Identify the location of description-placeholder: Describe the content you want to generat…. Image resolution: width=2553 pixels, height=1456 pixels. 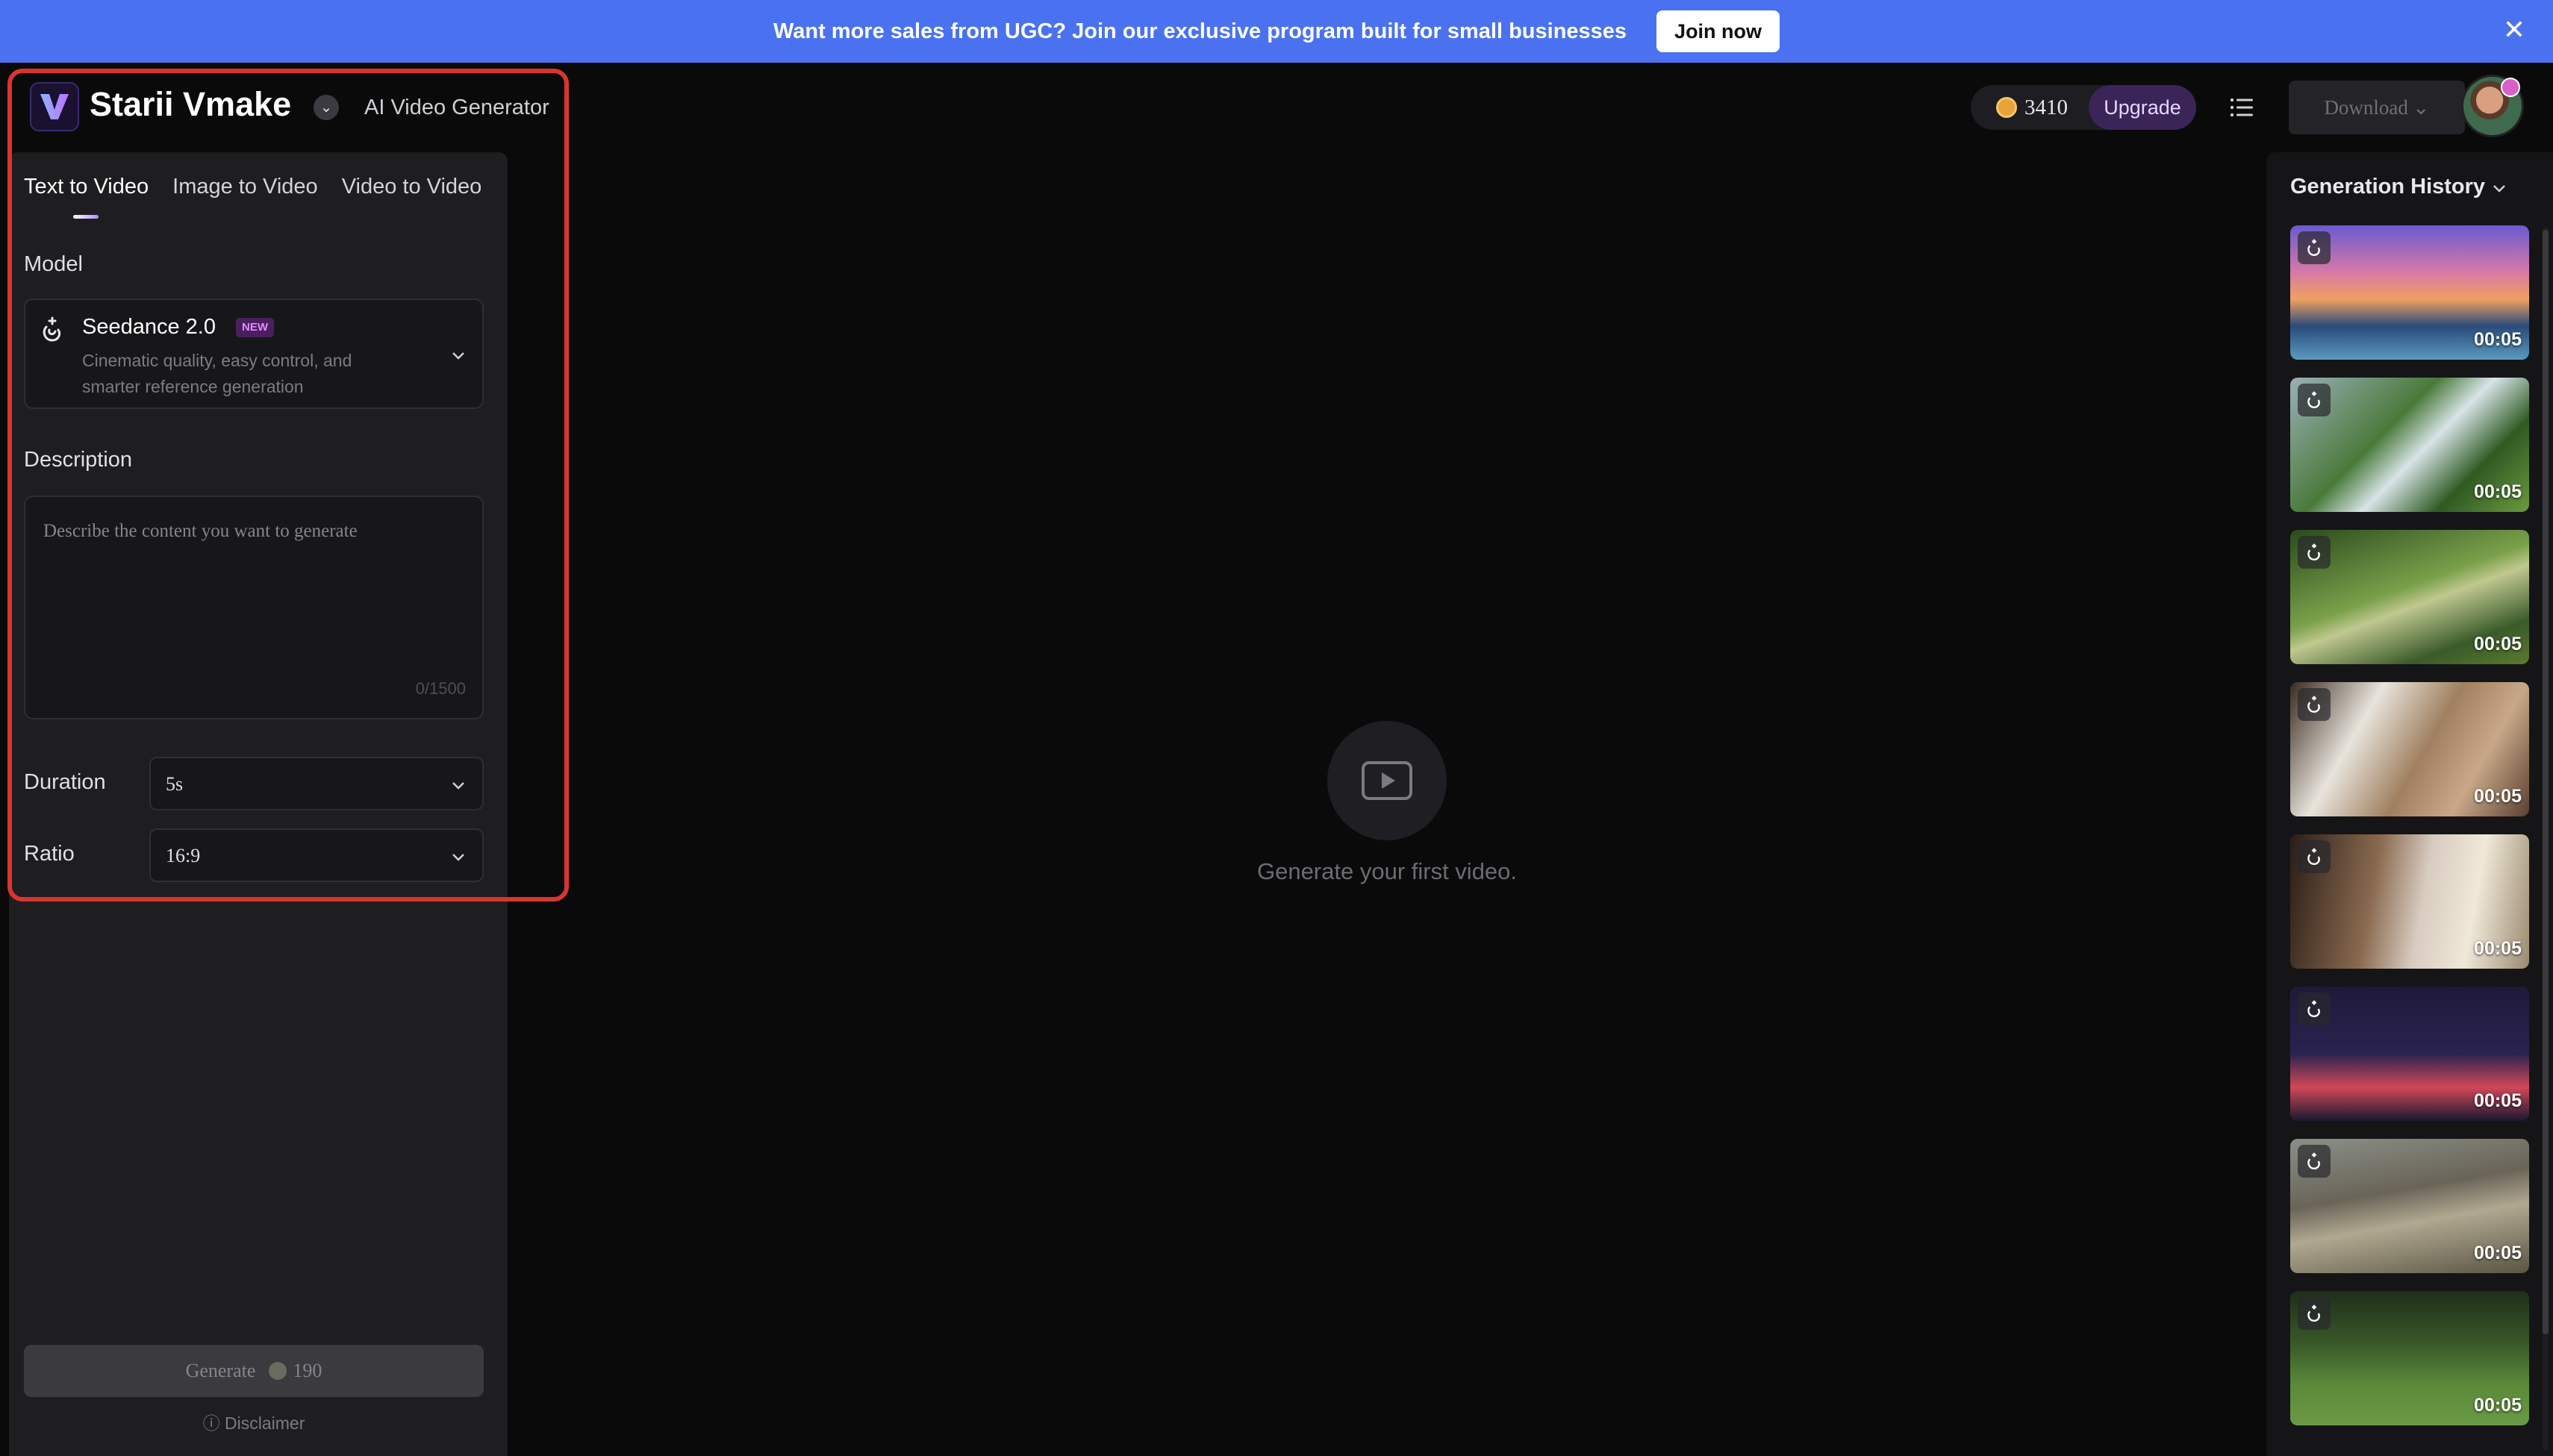
(200, 531).